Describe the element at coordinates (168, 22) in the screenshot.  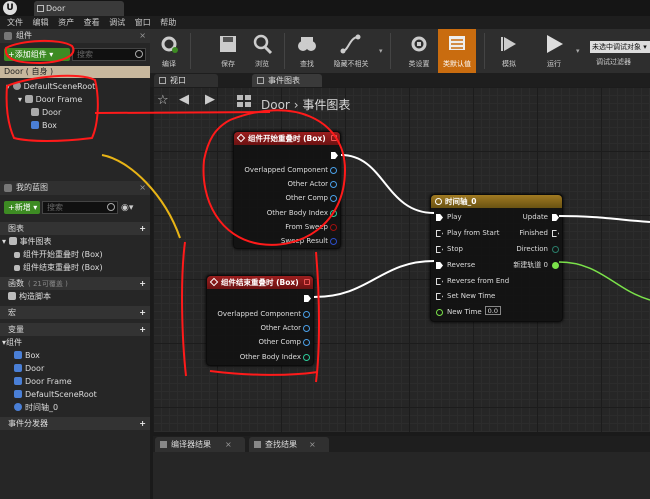
I see `menu-help: 帮助` at that location.